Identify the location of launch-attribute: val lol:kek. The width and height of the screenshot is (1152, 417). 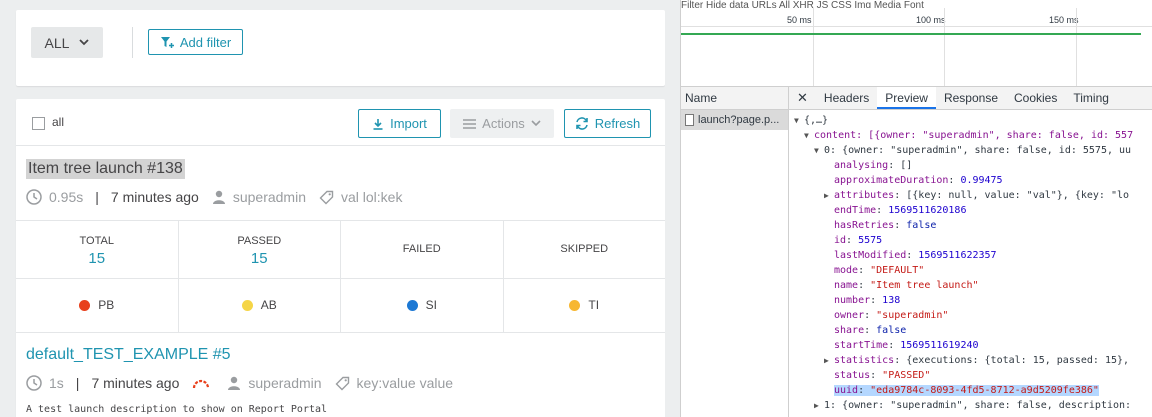
(371, 197).